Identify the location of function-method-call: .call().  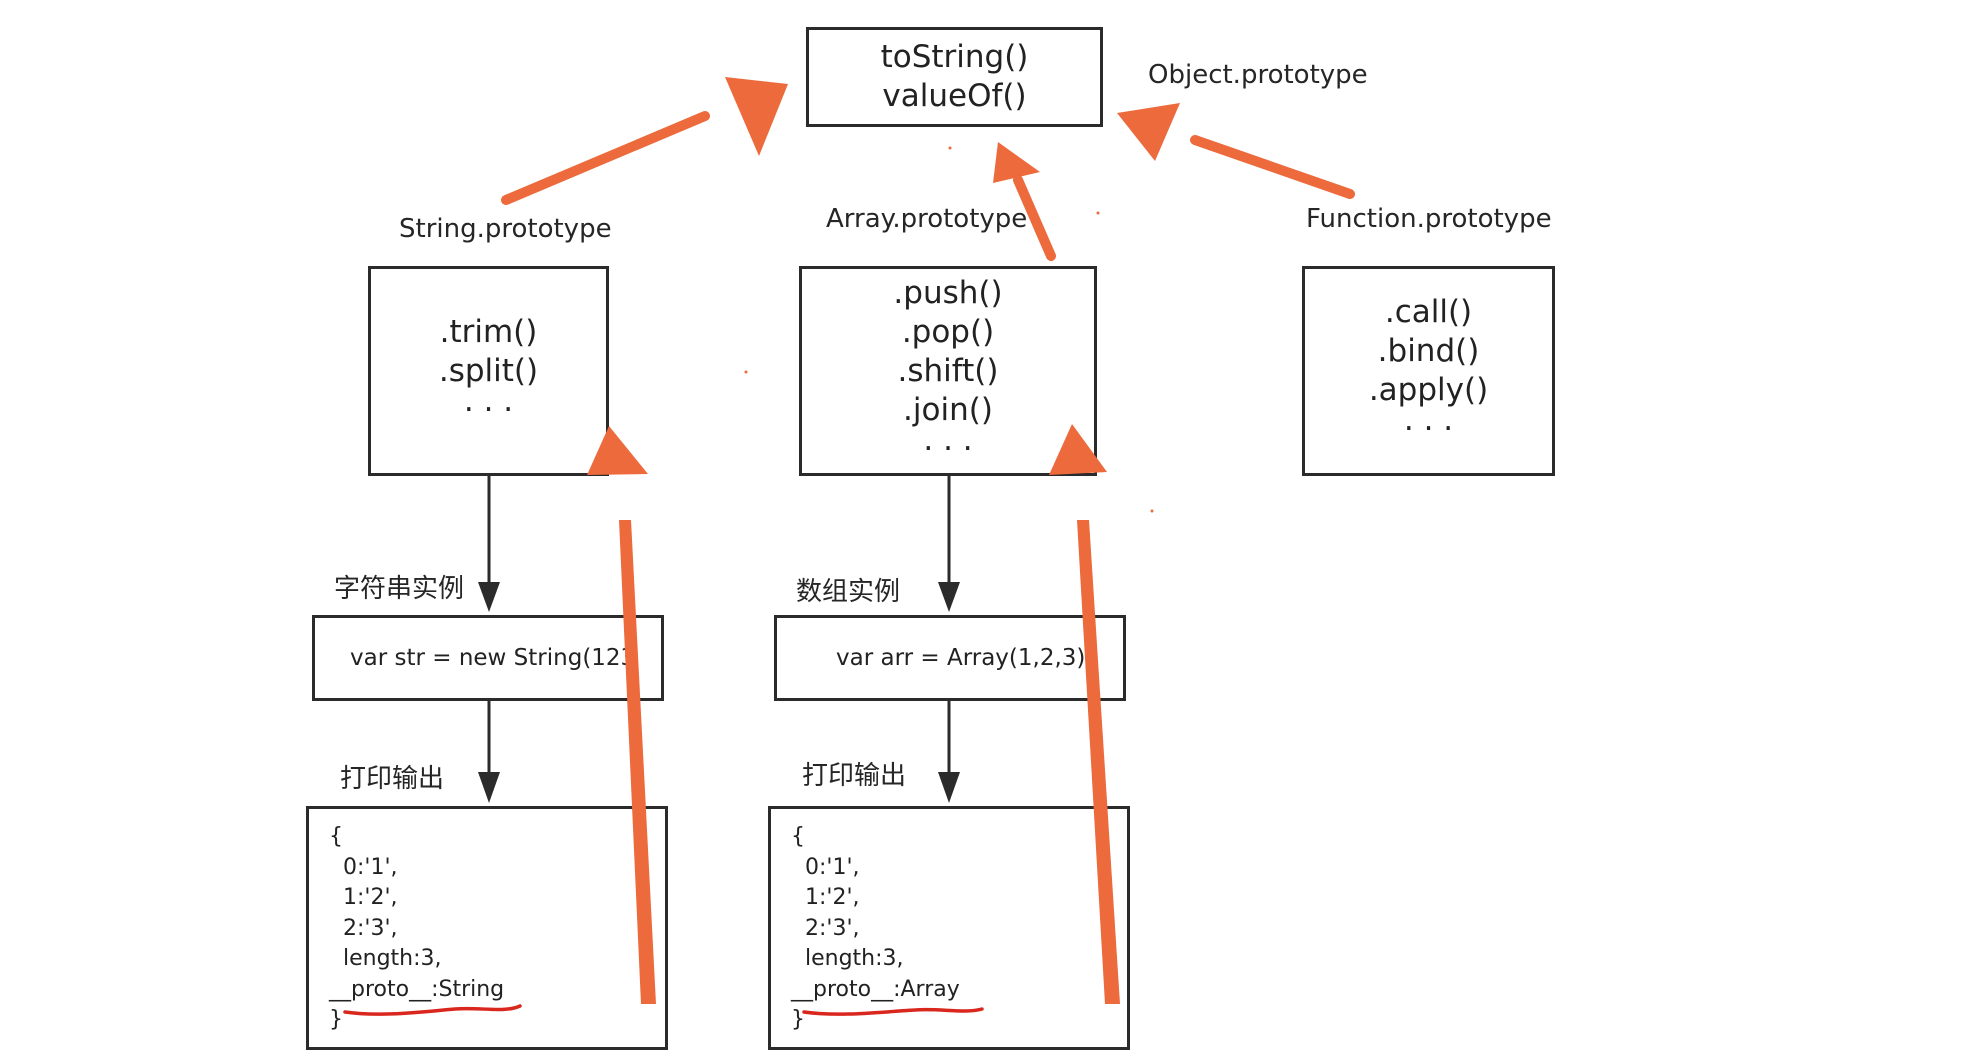
(1428, 312).